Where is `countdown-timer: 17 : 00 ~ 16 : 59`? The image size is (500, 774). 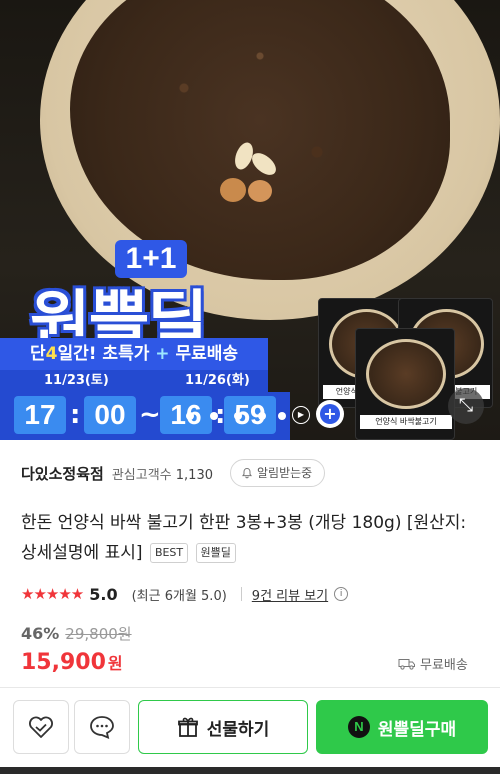 countdown-timer: 17 : 00 ~ 16 : 59 is located at coordinates (145, 416).